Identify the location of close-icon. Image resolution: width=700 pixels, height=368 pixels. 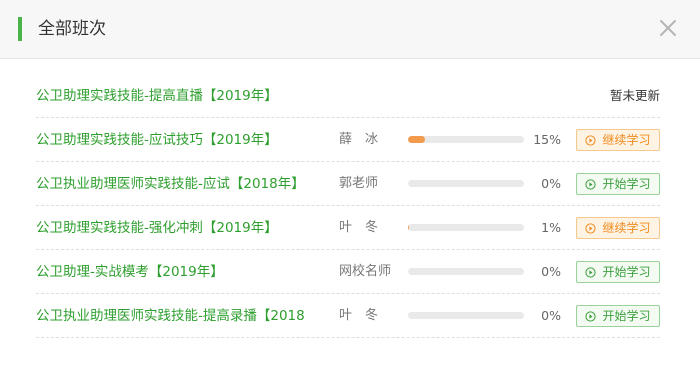
(668, 28).